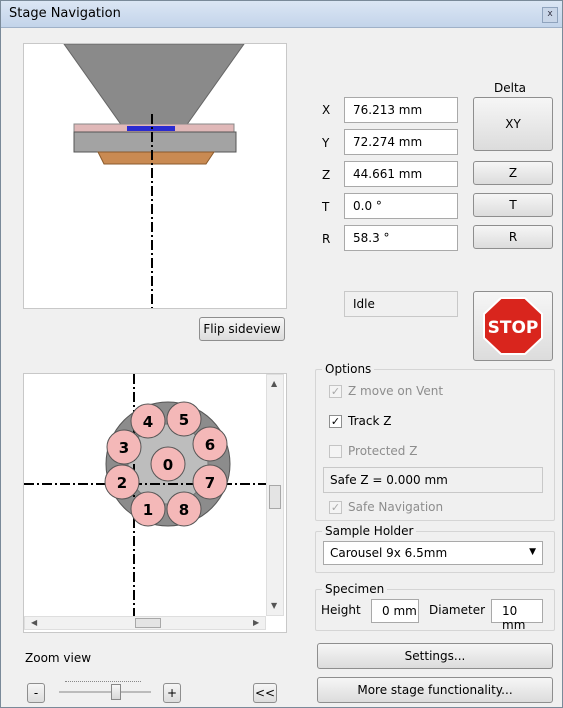 The height and width of the screenshot is (708, 563). Describe the element at coordinates (326, 110) in the screenshot. I see `coord-label-x: X` at that location.